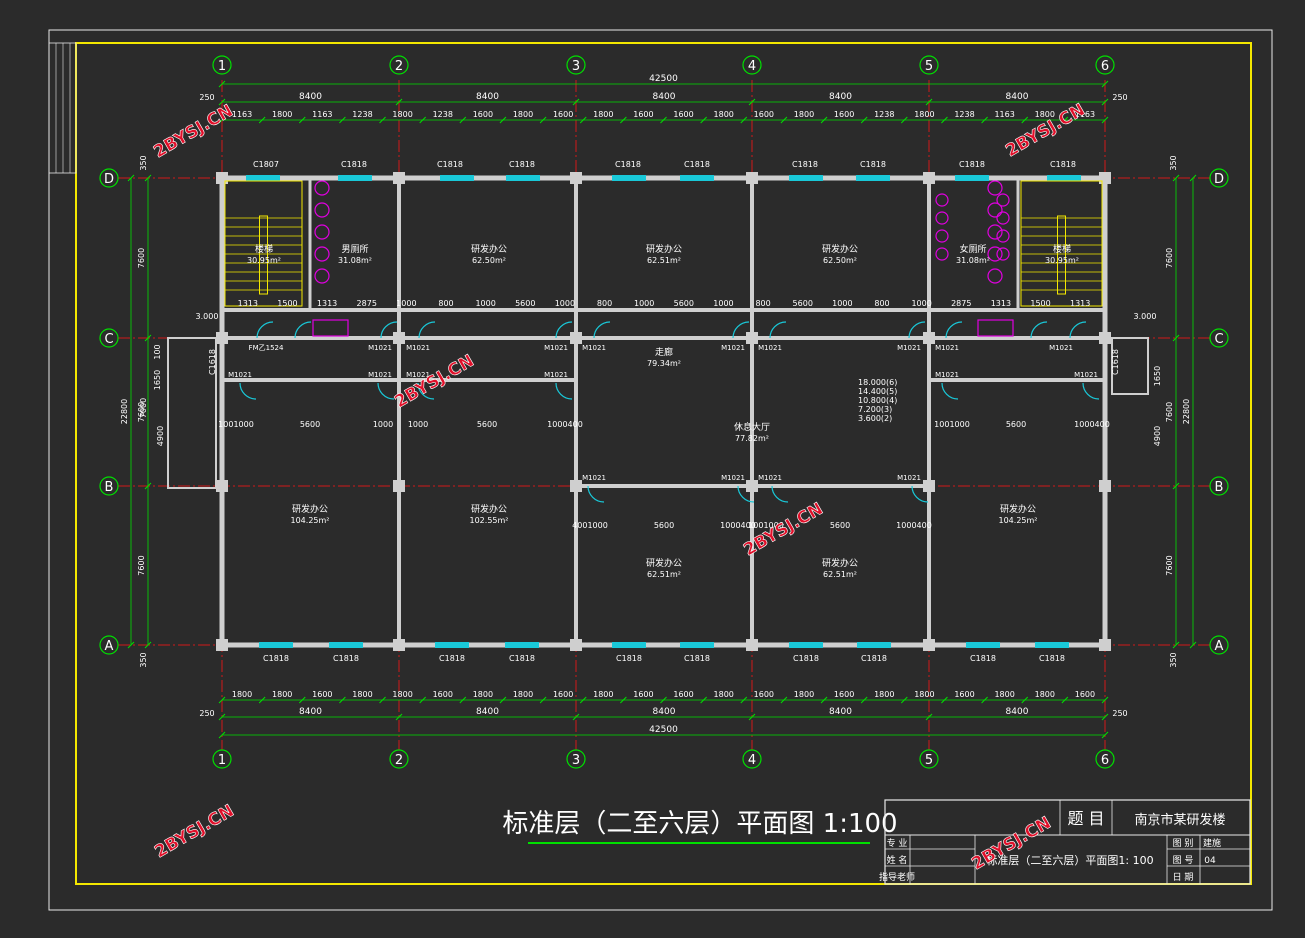 The height and width of the screenshot is (938, 1305). I want to click on dim-detail-top-label: 1163, so click(322, 114).